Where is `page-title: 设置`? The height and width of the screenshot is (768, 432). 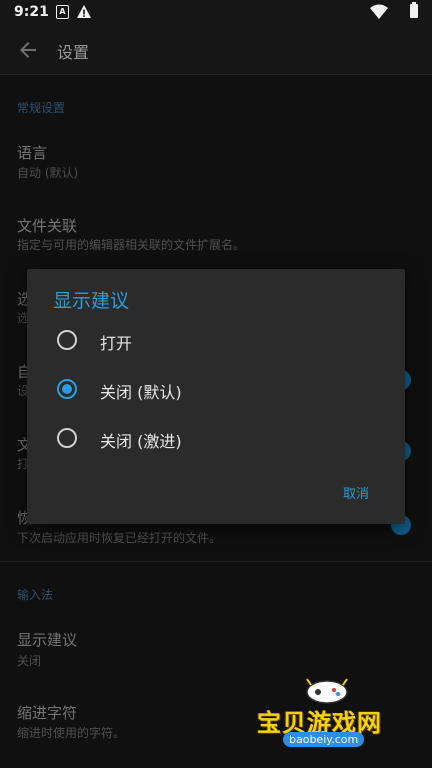 page-title: 设置 is located at coordinates (73, 52).